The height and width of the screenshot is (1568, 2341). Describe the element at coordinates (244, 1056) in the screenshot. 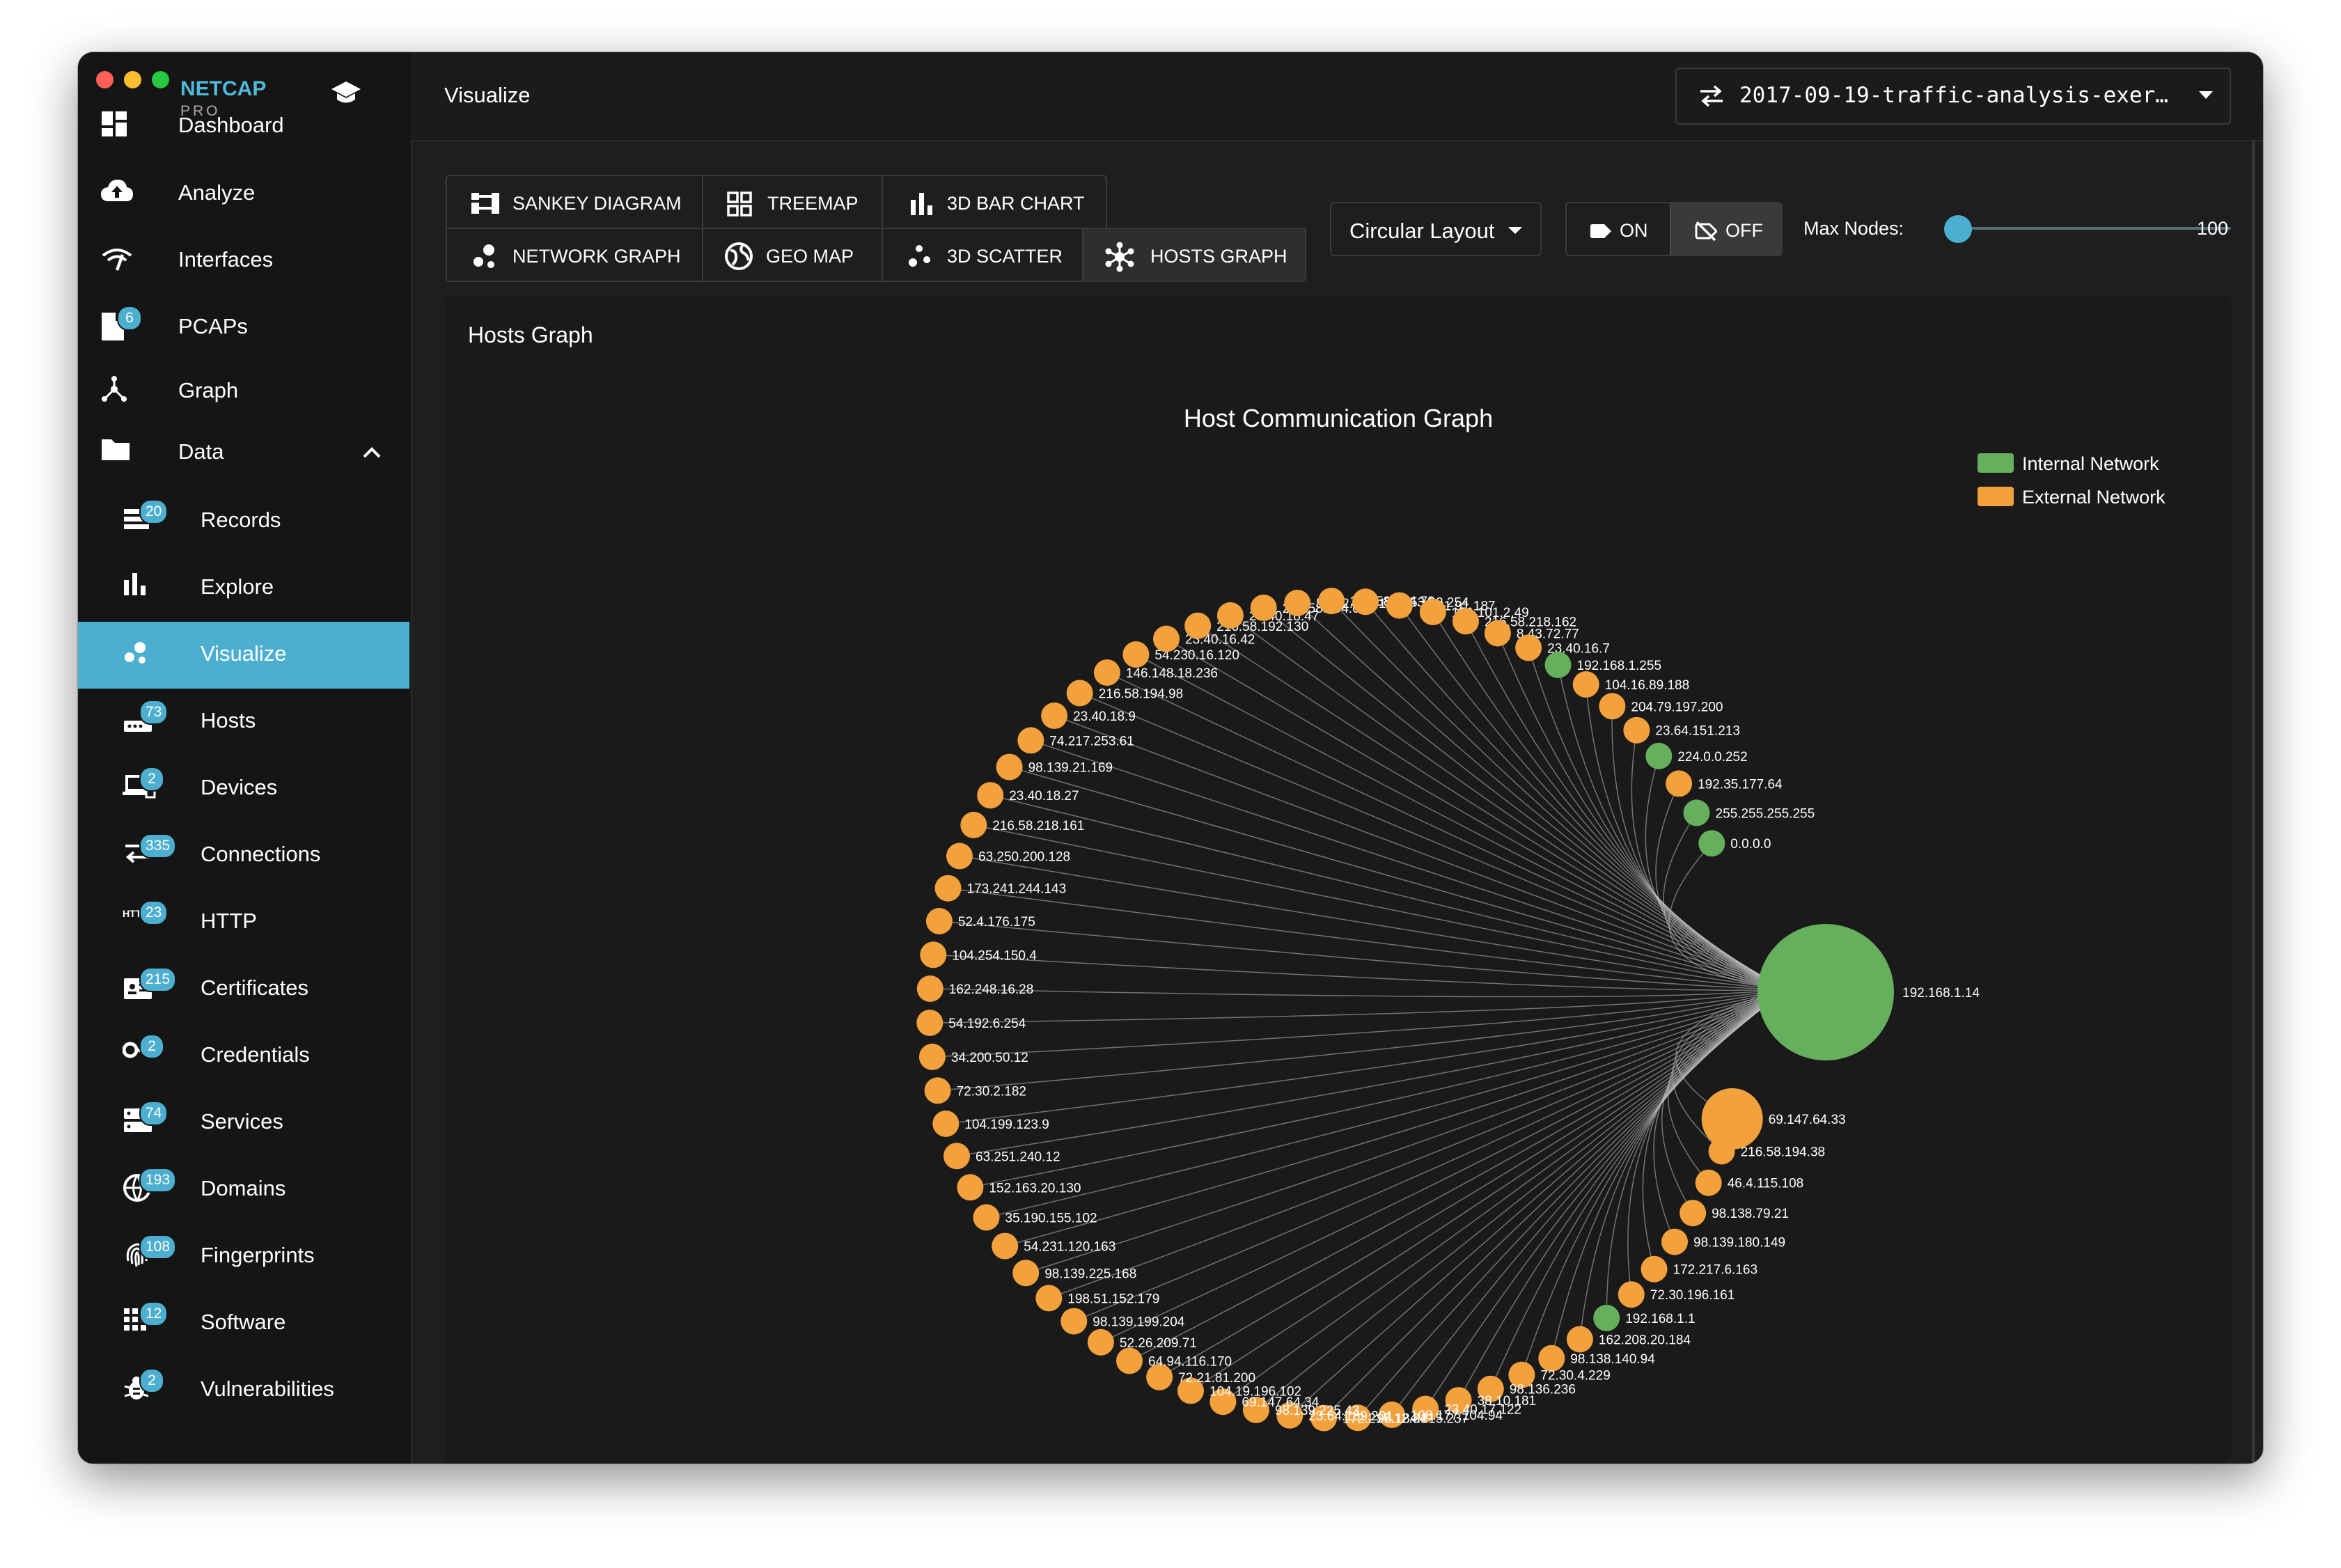

I see `sidebar-item-credentials: Credentials 2` at that location.